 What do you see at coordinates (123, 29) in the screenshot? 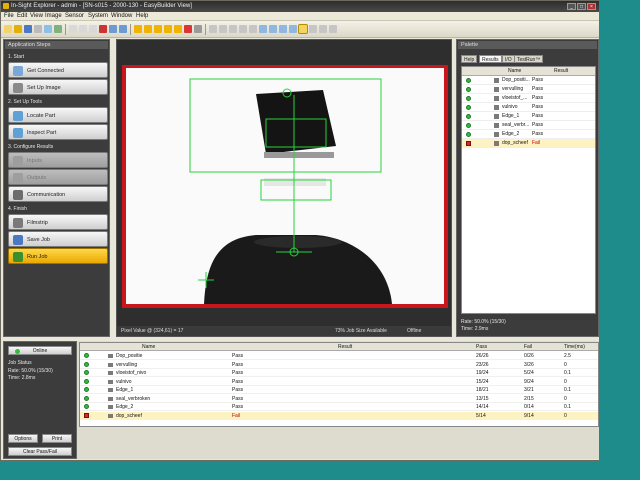
I see `redo-icon` at bounding box center [123, 29].